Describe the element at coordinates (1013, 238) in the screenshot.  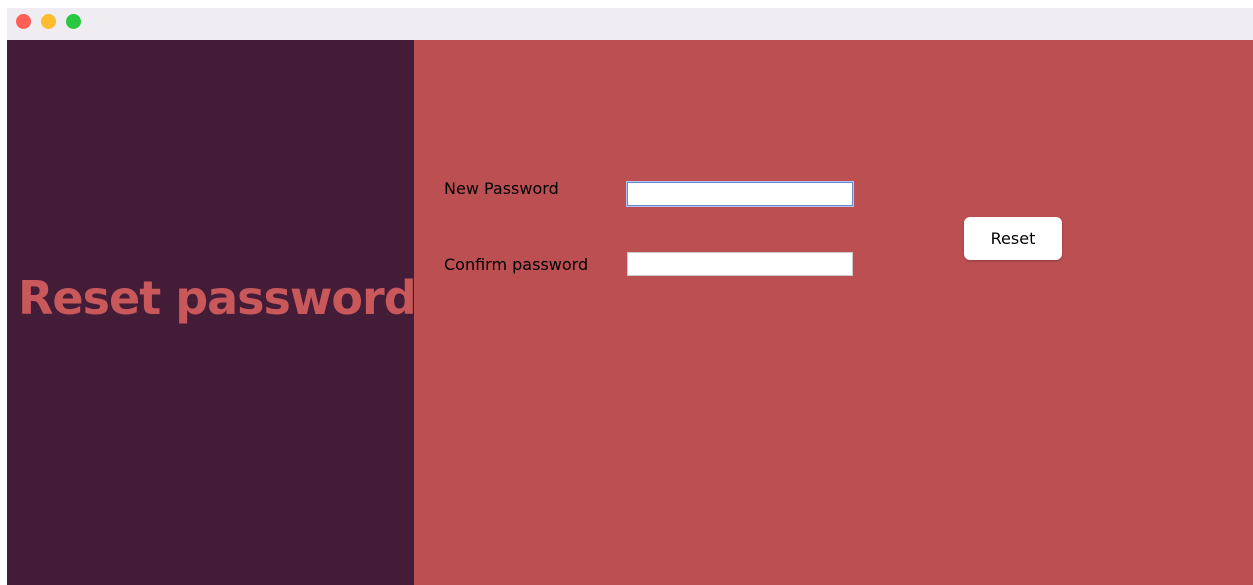
I see `reset-button: Reset` at that location.